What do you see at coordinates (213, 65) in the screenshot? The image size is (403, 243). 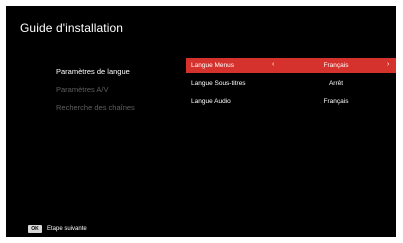 I see `setting-label: Langue Menus` at bounding box center [213, 65].